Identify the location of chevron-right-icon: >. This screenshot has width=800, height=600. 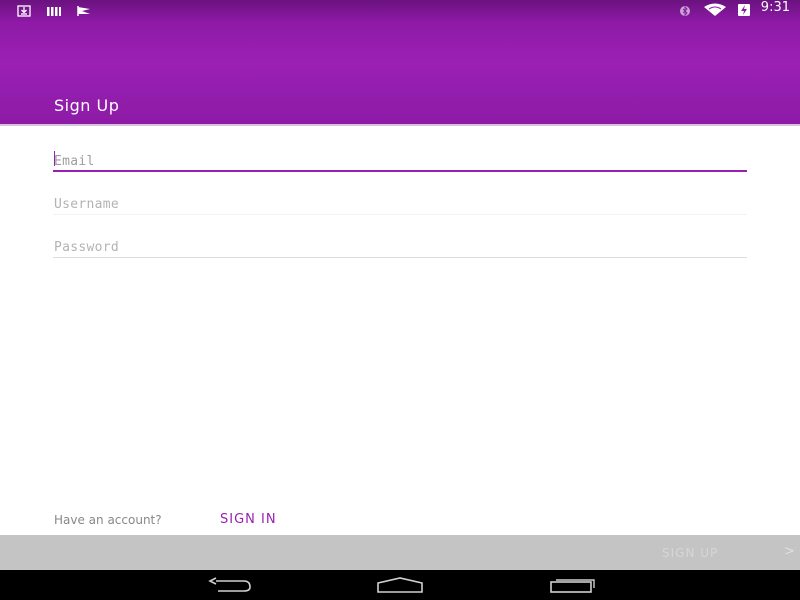
(789, 551).